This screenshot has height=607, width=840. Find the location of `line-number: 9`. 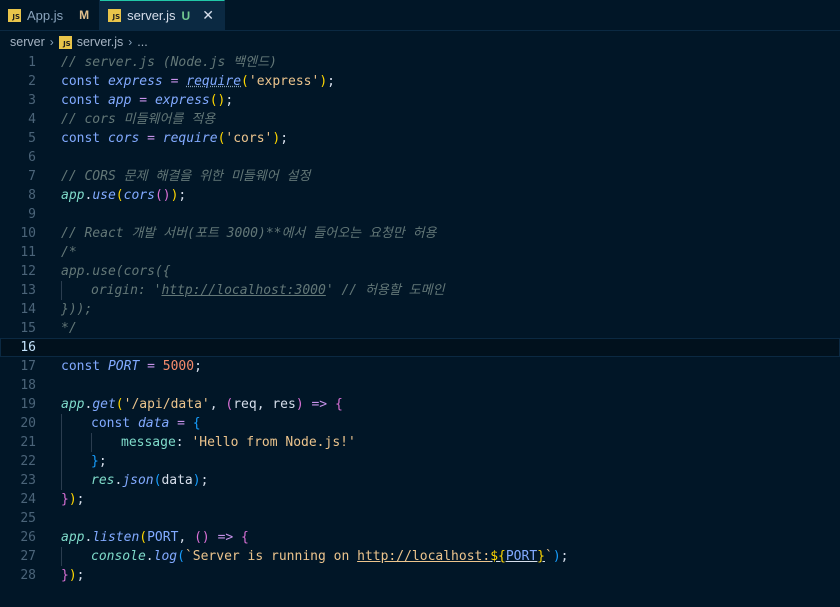

line-number: 9 is located at coordinates (32, 214).